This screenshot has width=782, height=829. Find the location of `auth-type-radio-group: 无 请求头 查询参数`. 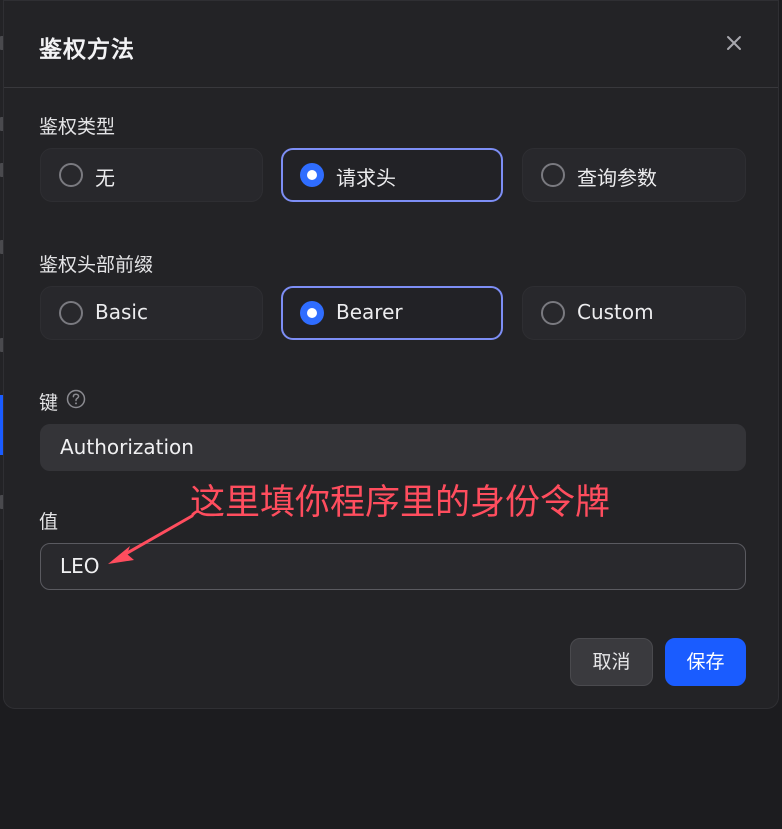

auth-type-radio-group: 无 请求头 查询参数 is located at coordinates (393, 175).